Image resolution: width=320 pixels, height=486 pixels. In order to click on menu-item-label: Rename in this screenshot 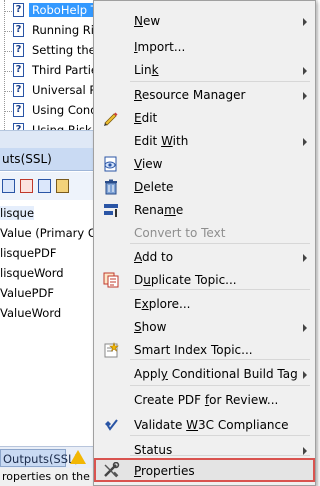, I will do `click(159, 210)`.